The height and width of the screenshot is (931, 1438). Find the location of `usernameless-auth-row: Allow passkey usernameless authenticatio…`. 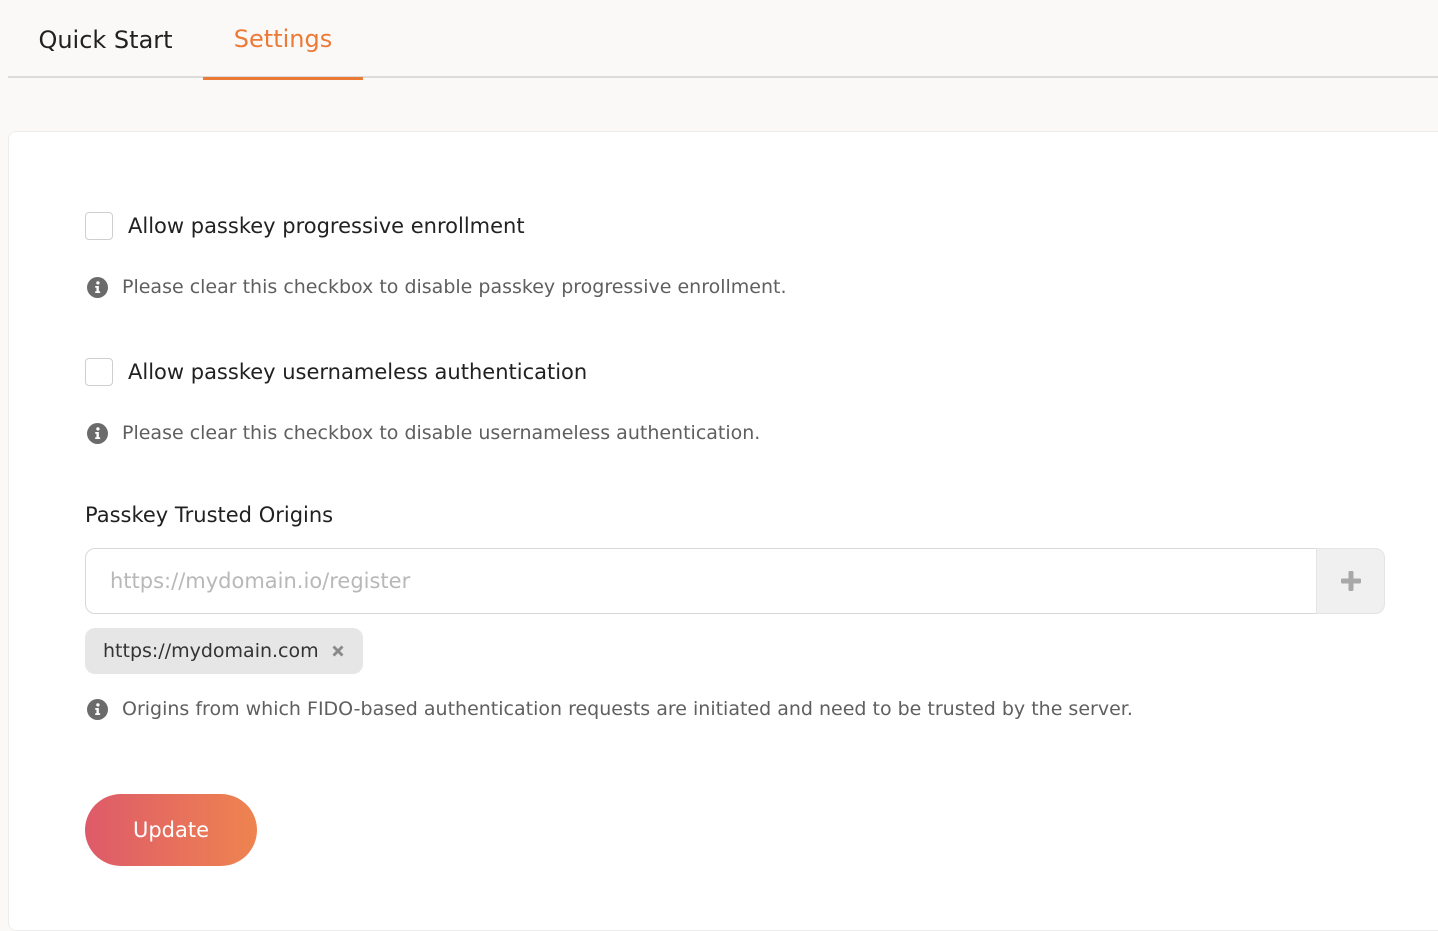

usernameless-auth-row: Allow passkey usernameless authenticatio… is located at coordinates (336, 372).